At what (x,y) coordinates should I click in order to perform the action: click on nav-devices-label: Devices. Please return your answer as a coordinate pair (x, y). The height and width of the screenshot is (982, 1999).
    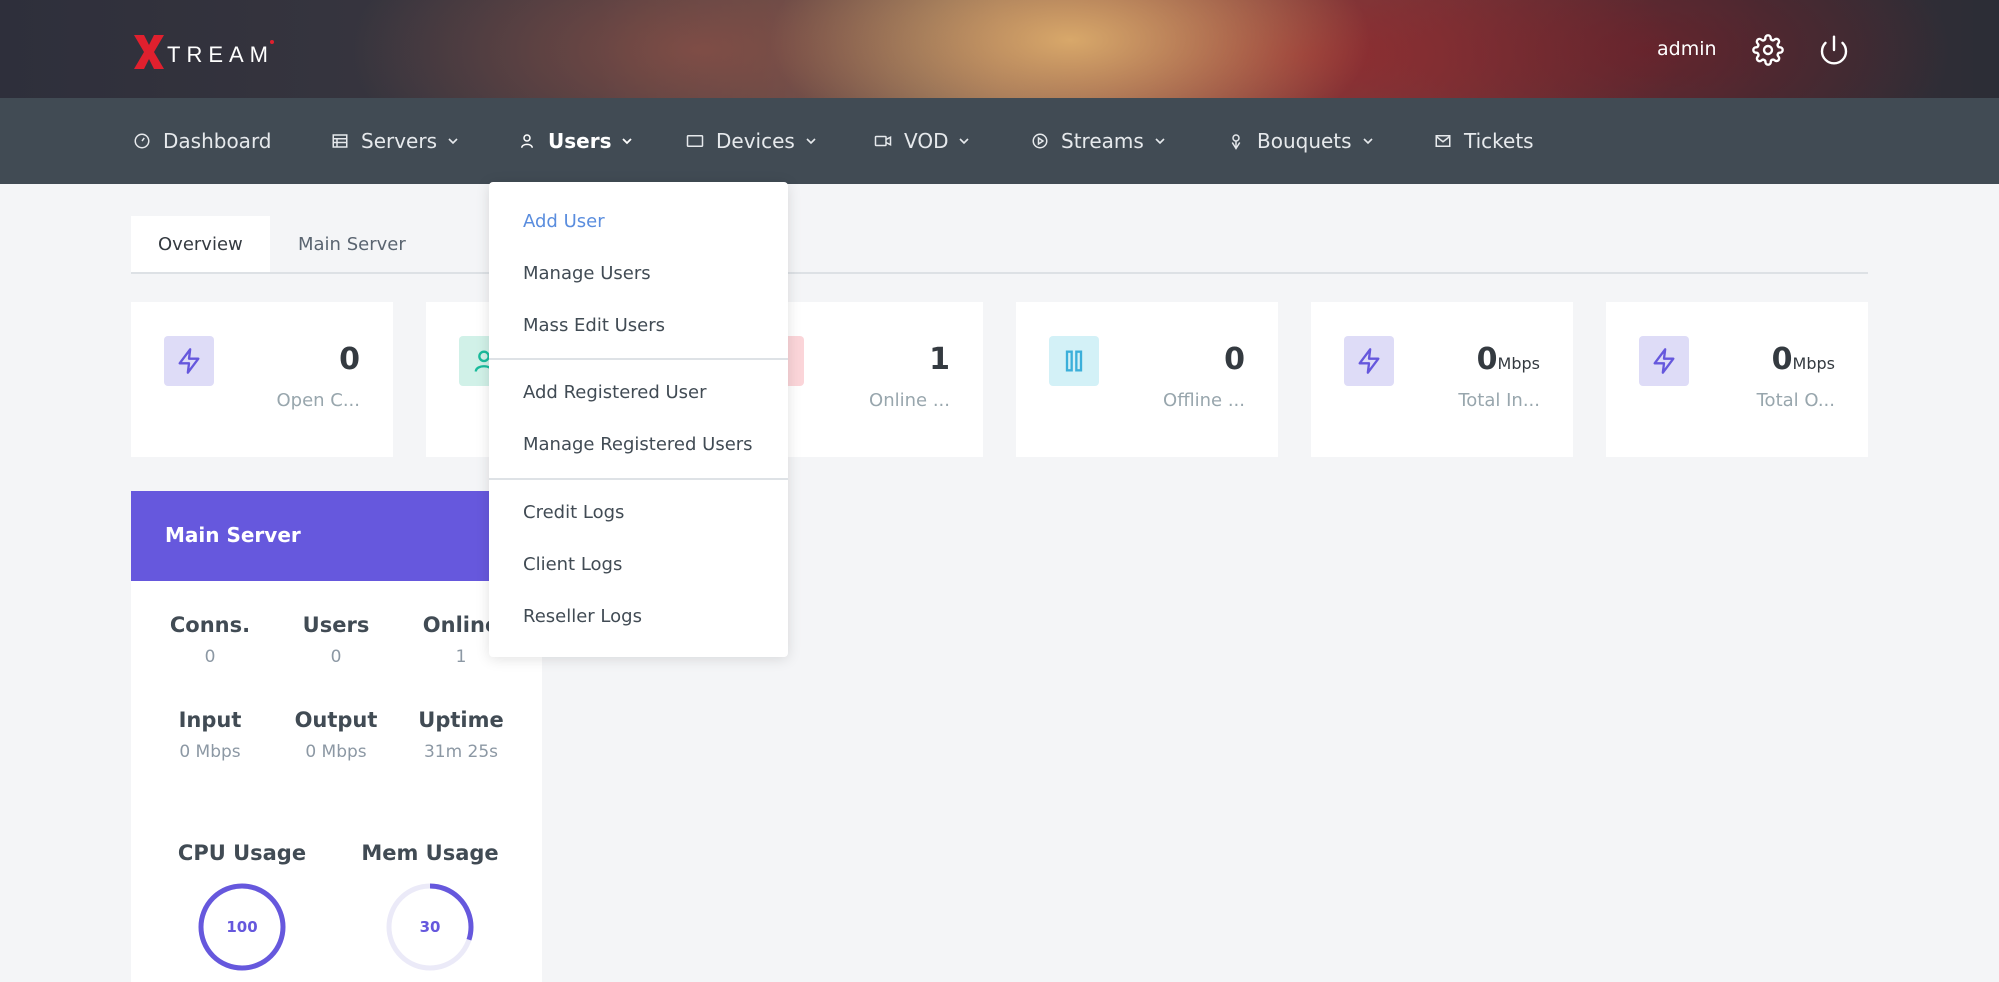
    Looking at the image, I should click on (755, 141).